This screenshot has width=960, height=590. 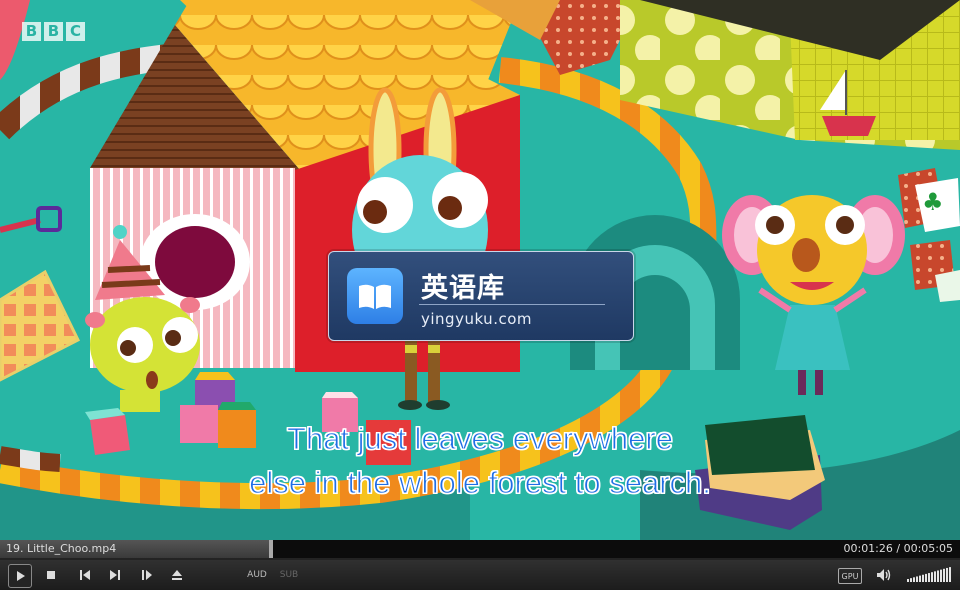 I want to click on play-button, so click(x=20, y=576).